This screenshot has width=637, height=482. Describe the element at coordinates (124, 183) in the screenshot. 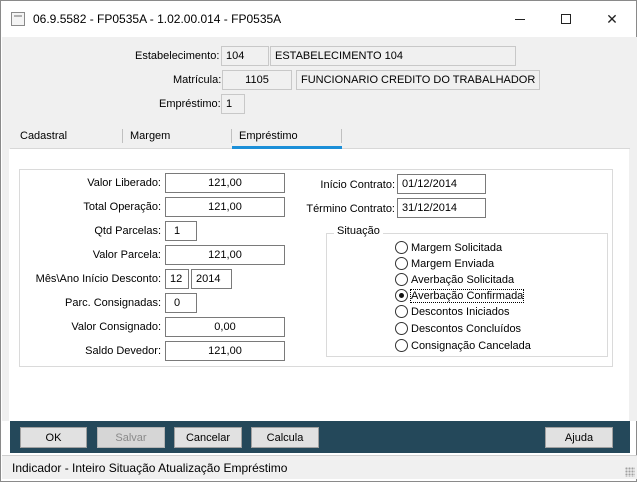

I see `valor-liberado-label: Valor Liberado:` at that location.